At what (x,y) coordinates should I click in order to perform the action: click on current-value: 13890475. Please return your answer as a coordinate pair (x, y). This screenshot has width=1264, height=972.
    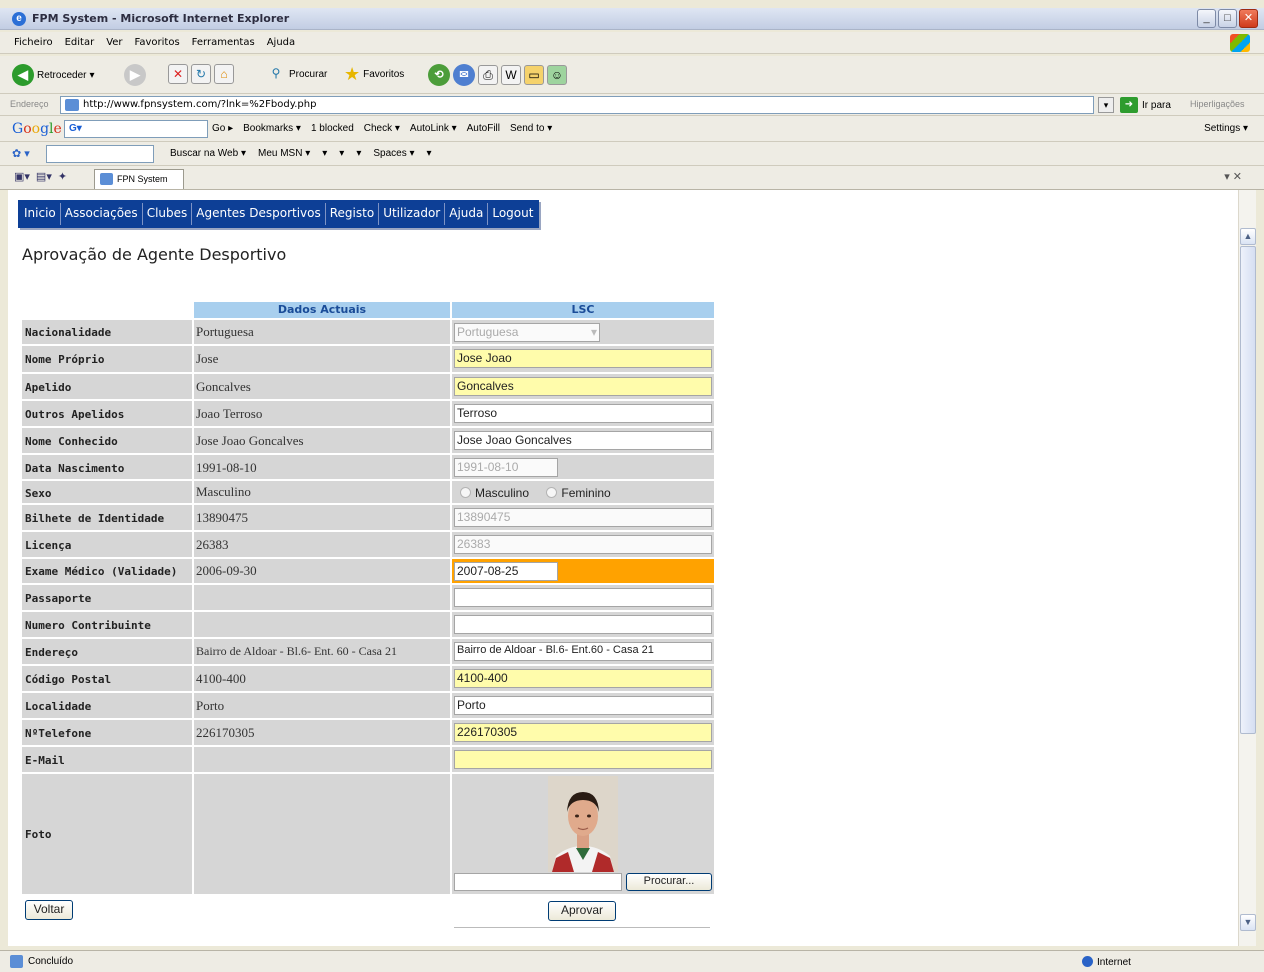
    Looking at the image, I should click on (322, 518).